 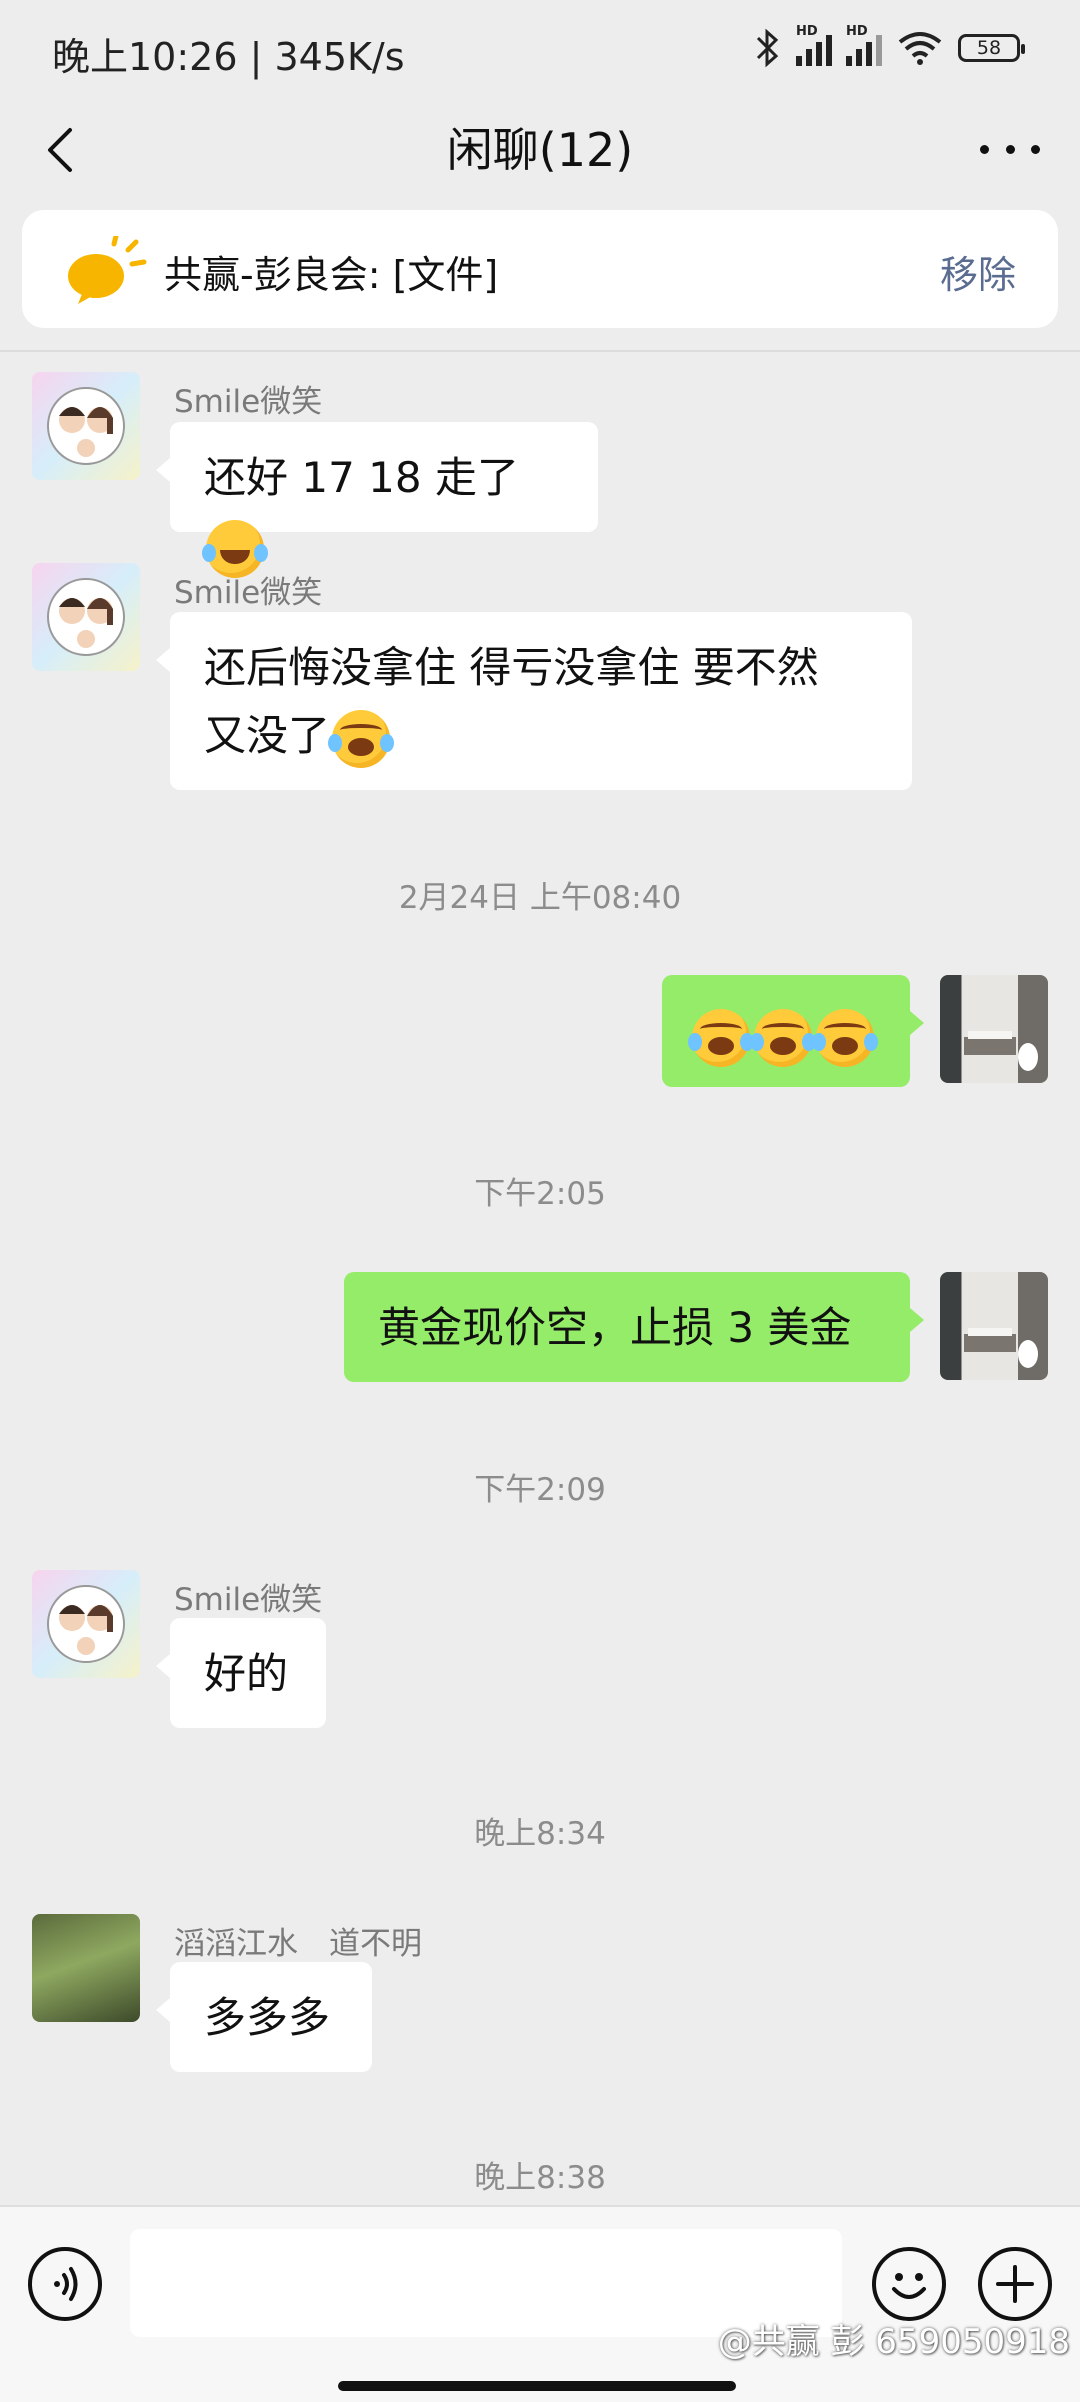 I want to click on message-bubble: 还后悔没拿住 得亏没拿住 要不然 又没了, so click(x=534, y=701).